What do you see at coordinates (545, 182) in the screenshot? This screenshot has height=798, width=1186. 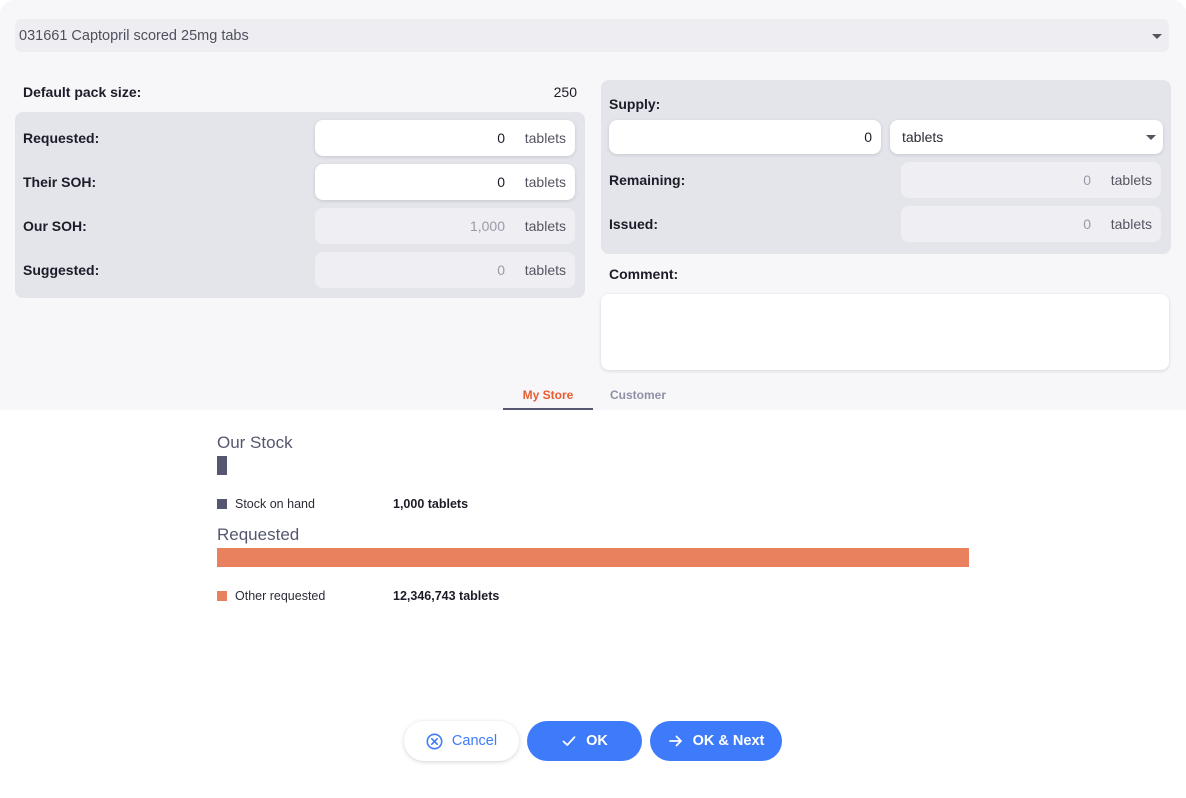 I see `their-soh-unit: tablets` at bounding box center [545, 182].